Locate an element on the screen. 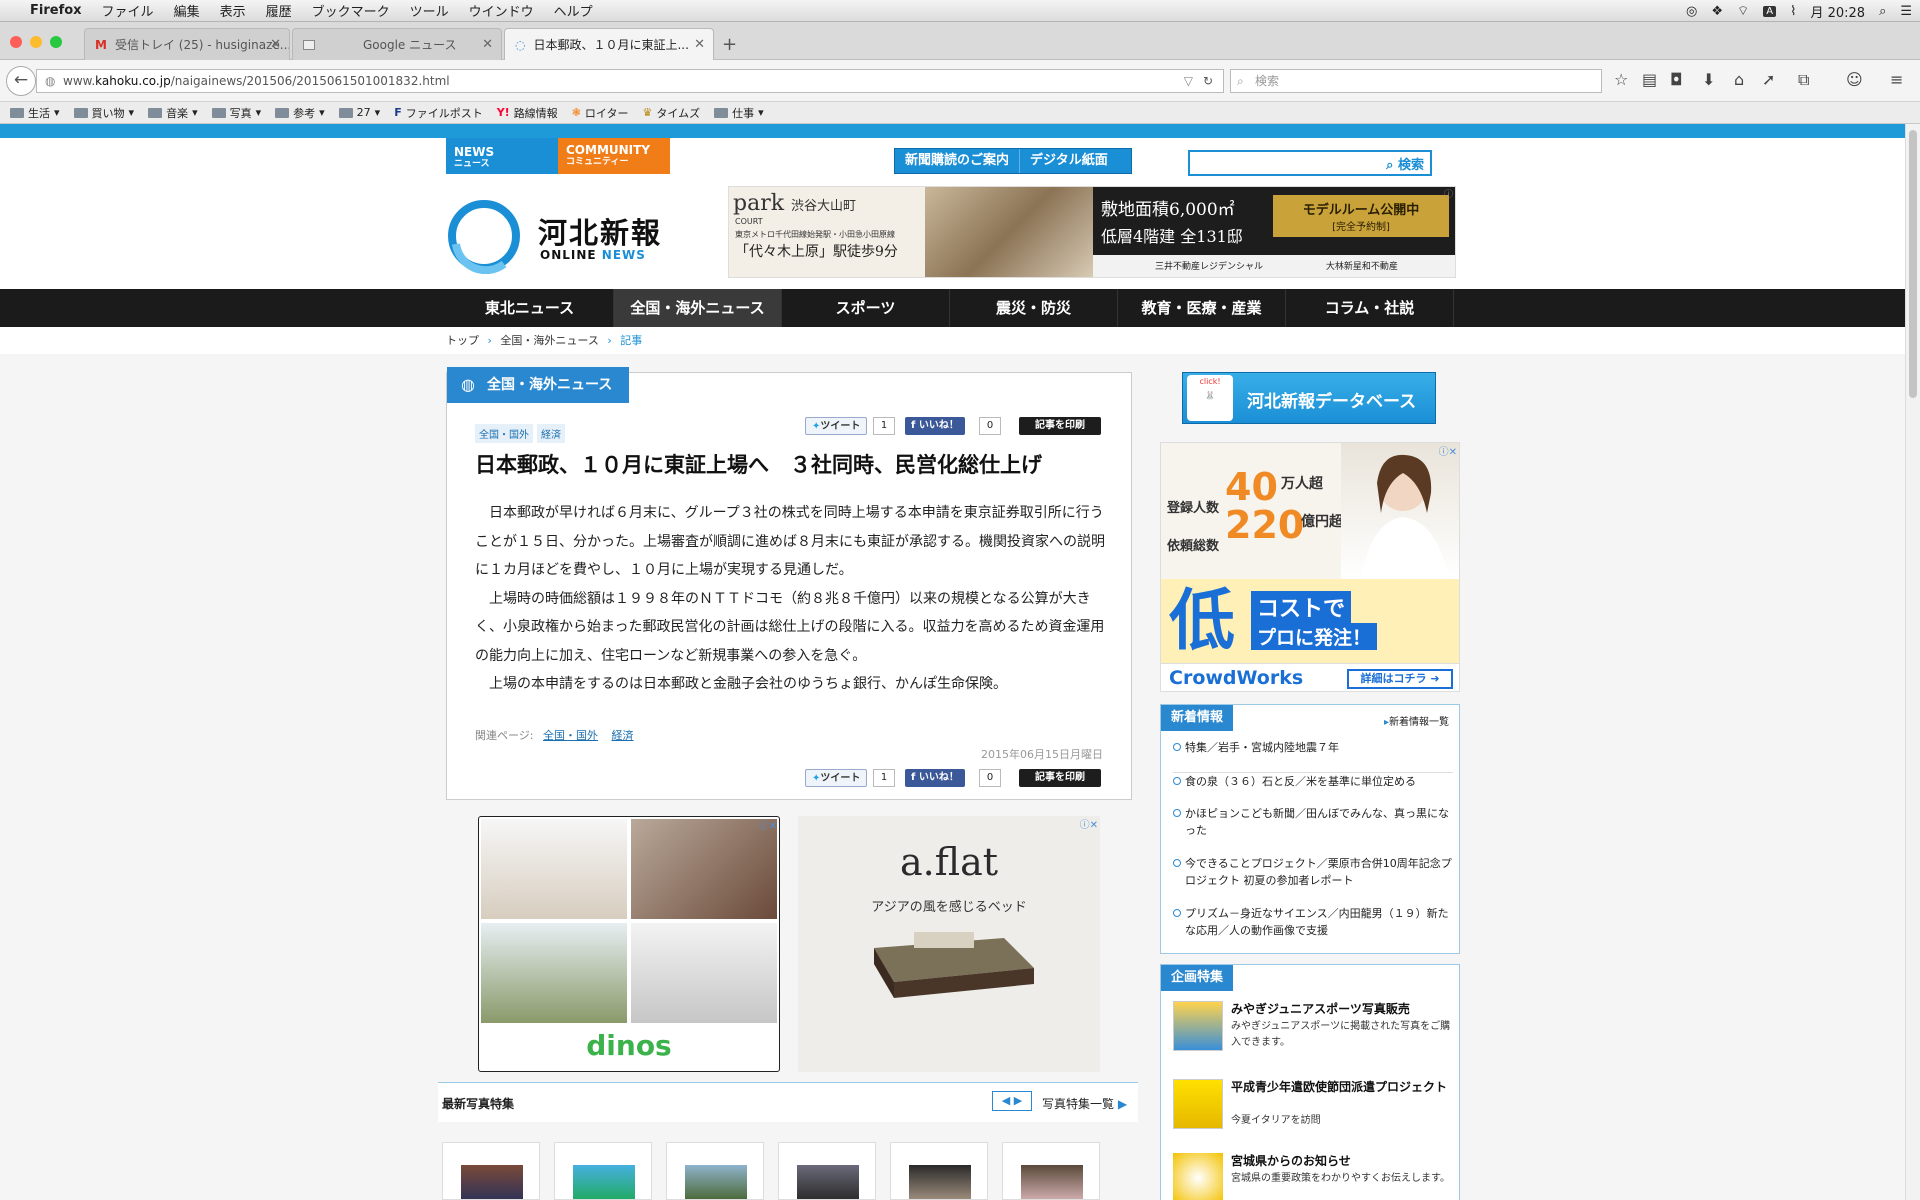 This screenshot has width=1920, height=1200. bookmark-reuters: ❃ ロイター is located at coordinates (600, 113).